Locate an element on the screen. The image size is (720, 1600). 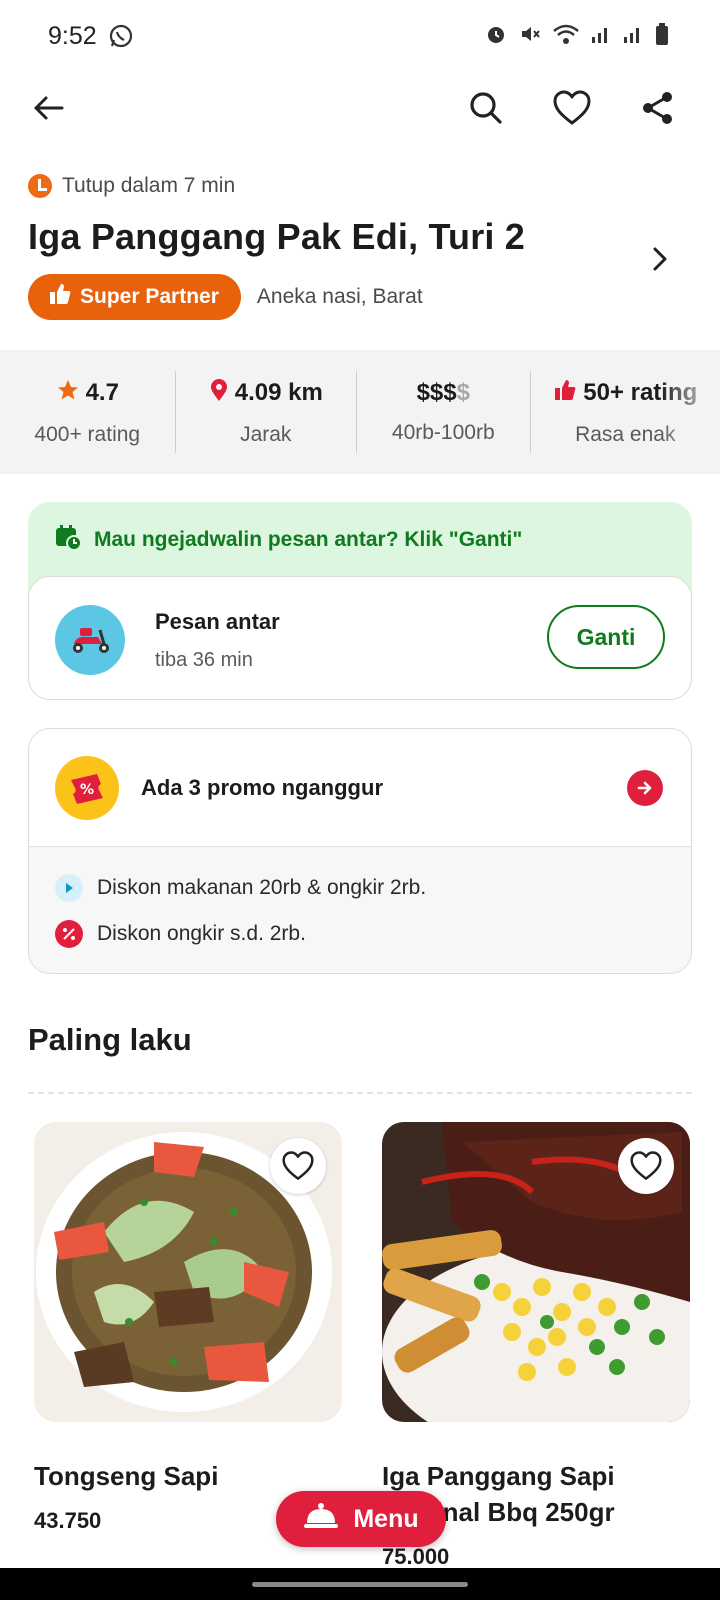
super-partner-label: Super Partner is located at coordinates (149, 296).